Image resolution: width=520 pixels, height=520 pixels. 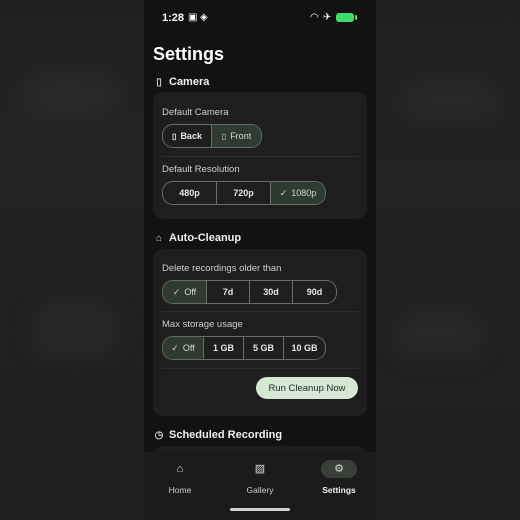 I want to click on battery-icon, so click(x=345, y=17).